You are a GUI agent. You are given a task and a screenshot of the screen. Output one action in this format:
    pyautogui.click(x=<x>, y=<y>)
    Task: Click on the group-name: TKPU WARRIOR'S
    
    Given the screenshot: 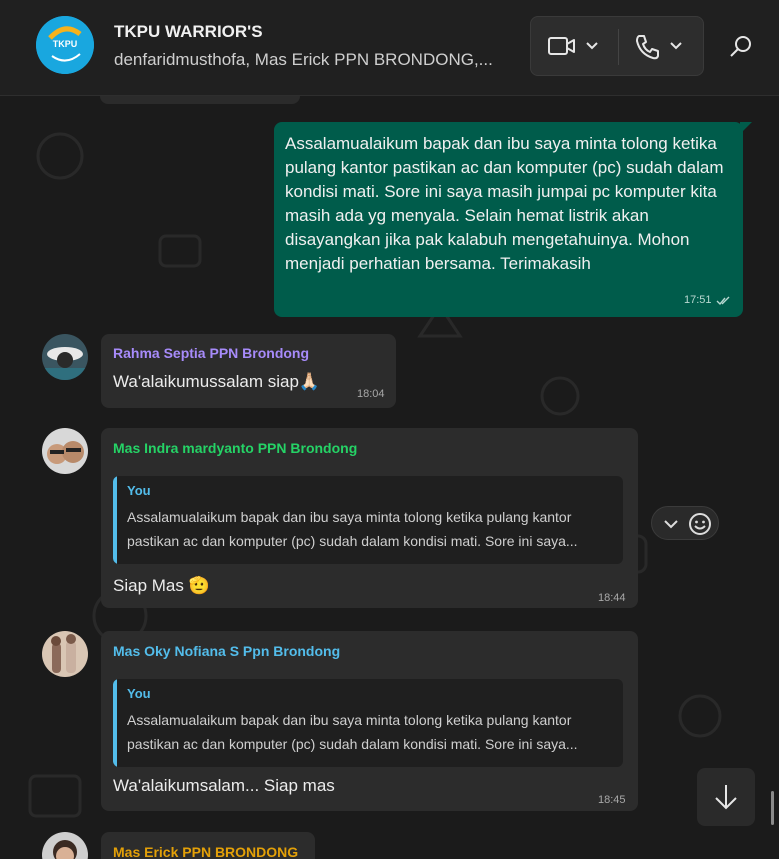 What is the action you would take?
    pyautogui.click(x=188, y=32)
    